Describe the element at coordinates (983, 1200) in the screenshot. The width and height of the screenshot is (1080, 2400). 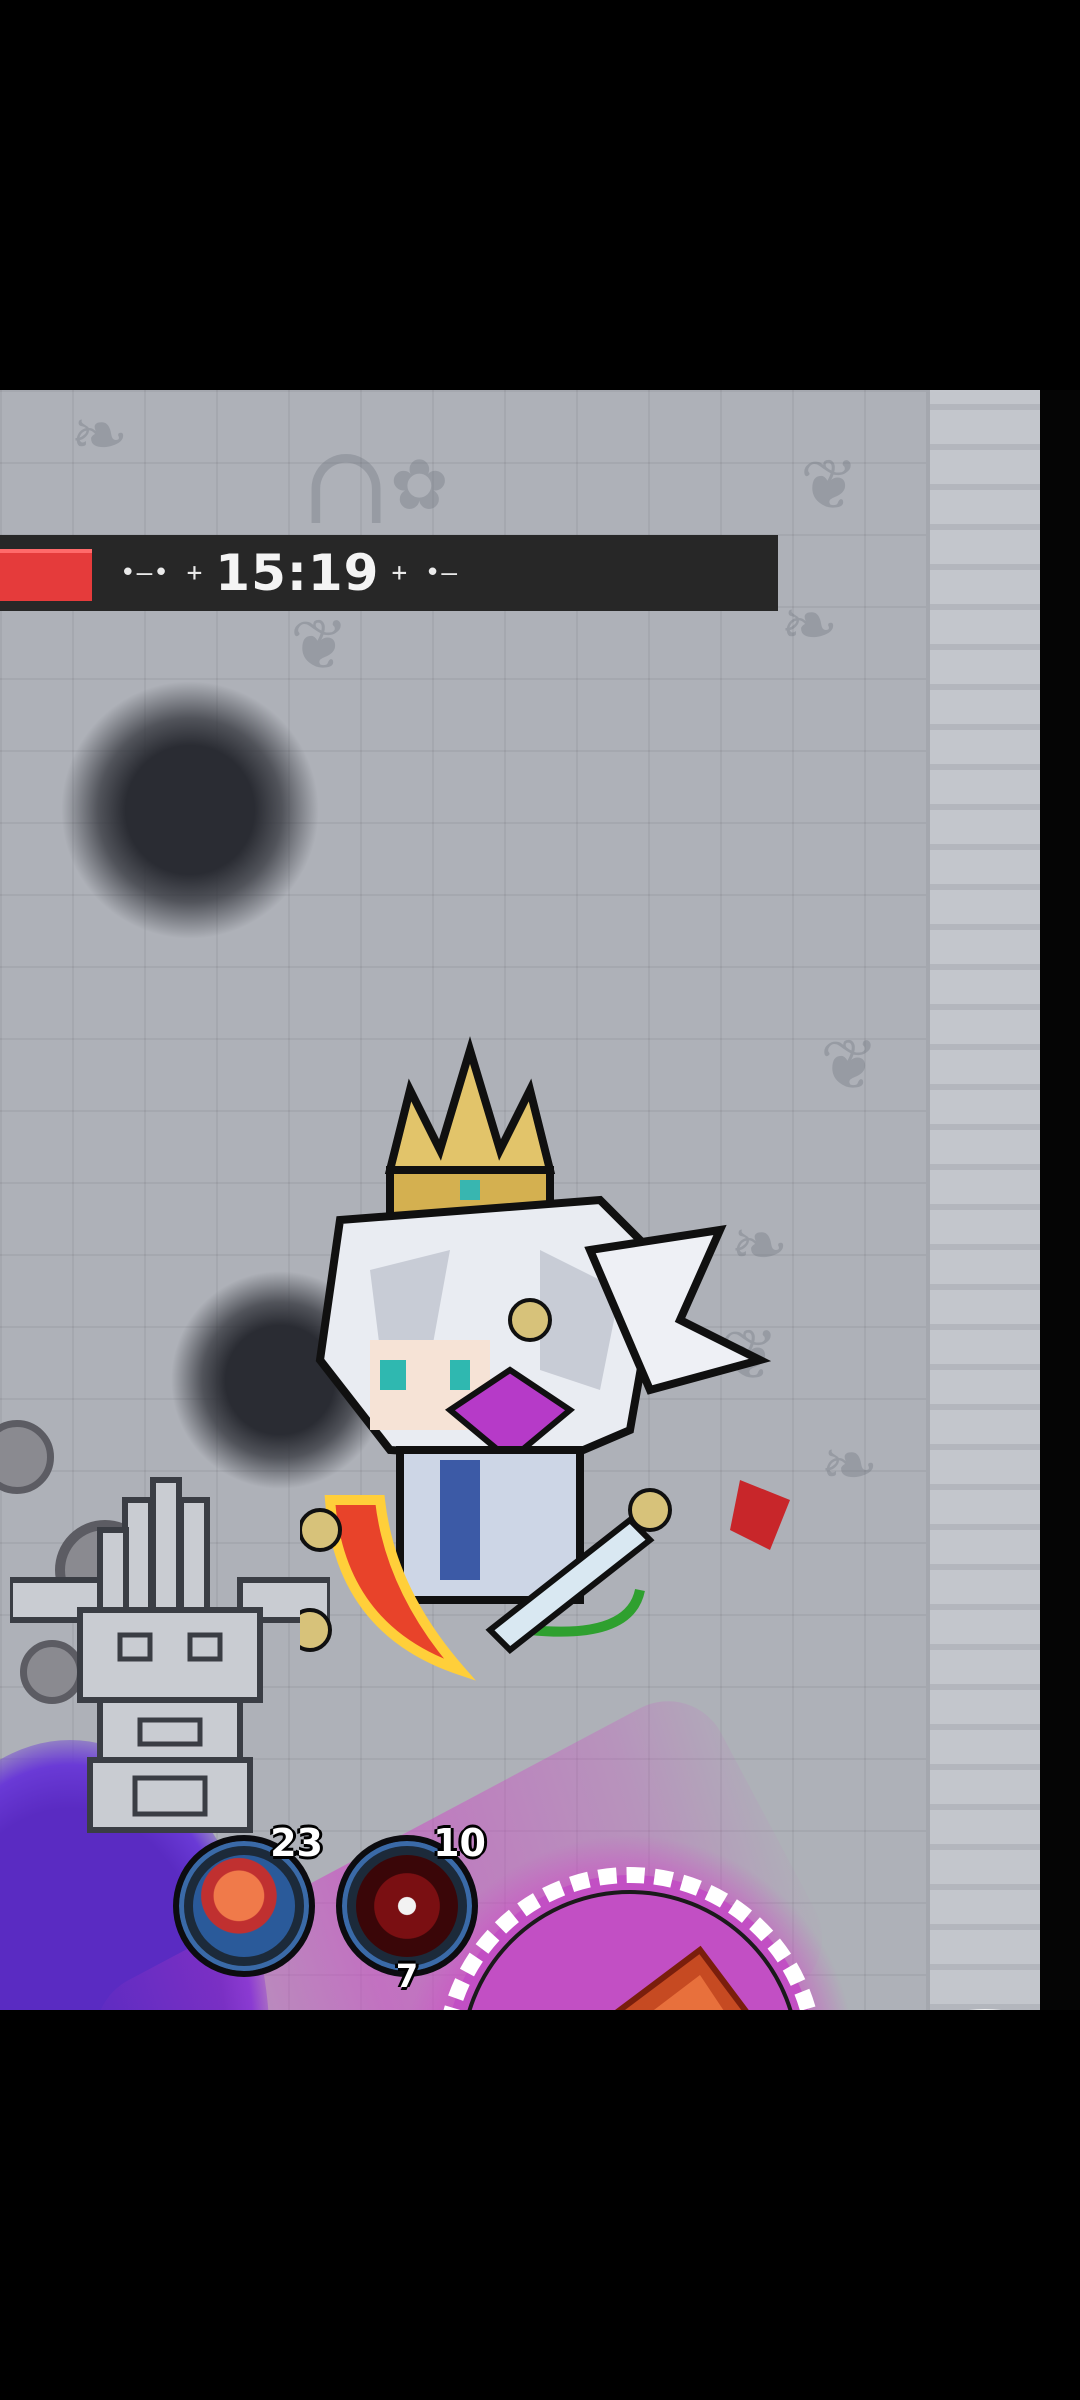
I see `stone-wall` at that location.